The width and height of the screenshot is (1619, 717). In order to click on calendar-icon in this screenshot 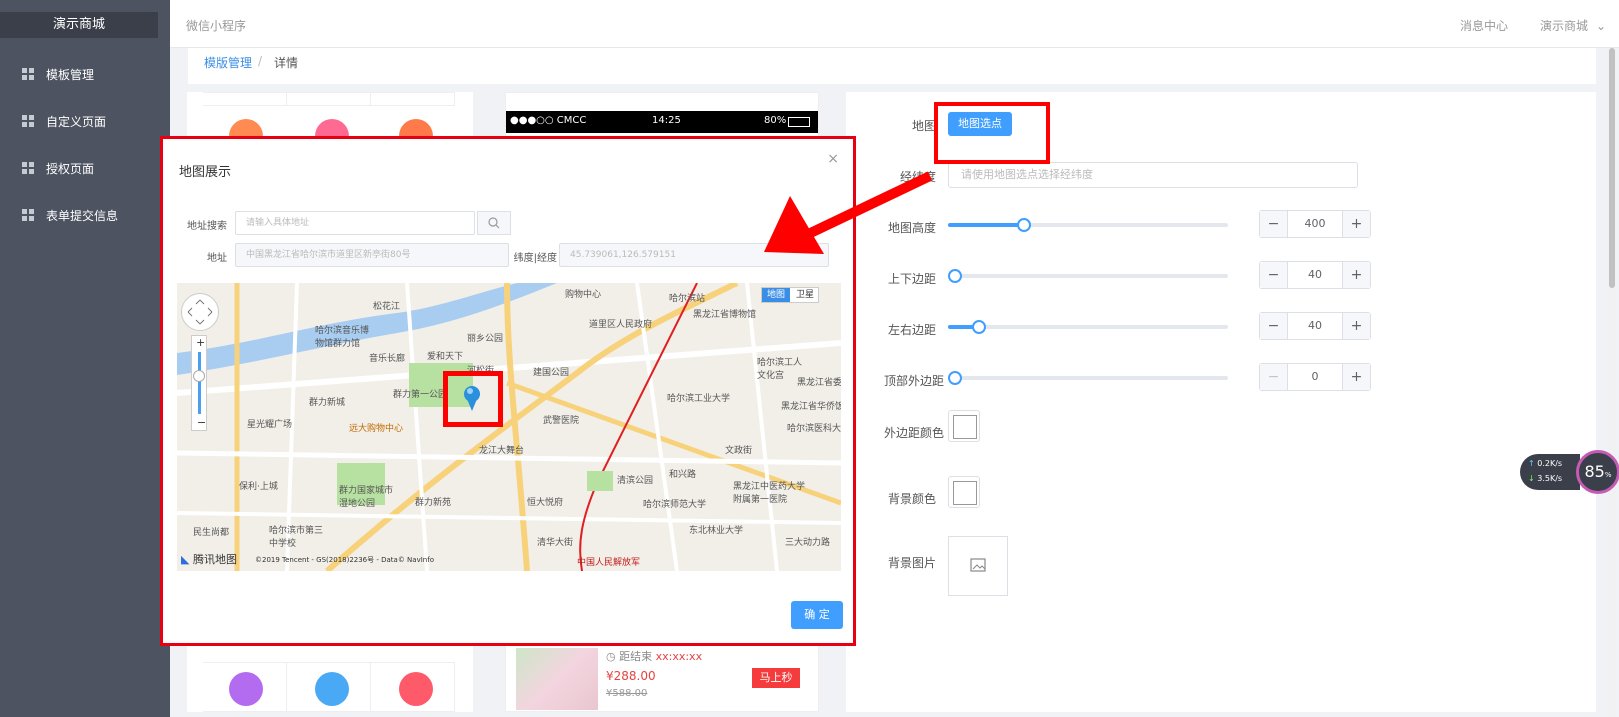, I will do `click(332, 689)`.